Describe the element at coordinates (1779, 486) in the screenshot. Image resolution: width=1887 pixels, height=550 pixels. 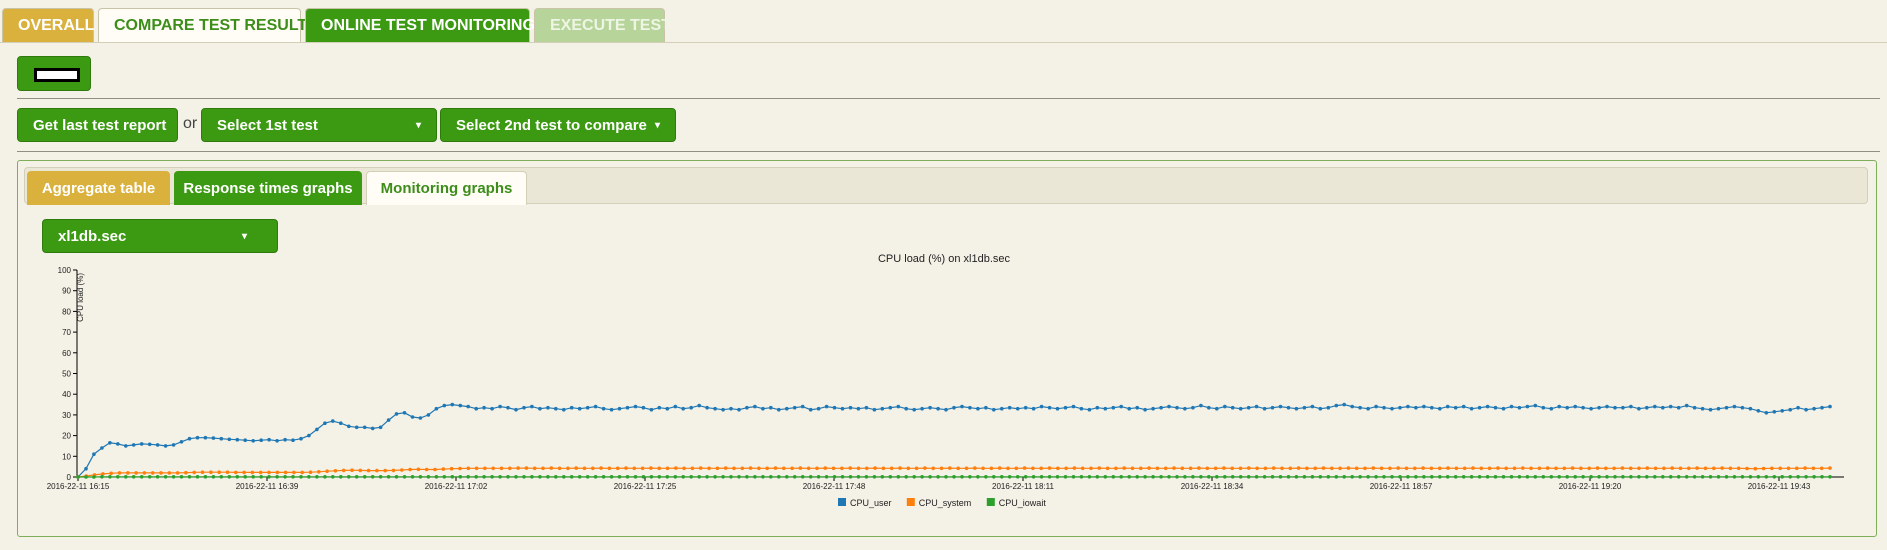
I see `x-tick-label: 2016-22-11 19:43` at that location.